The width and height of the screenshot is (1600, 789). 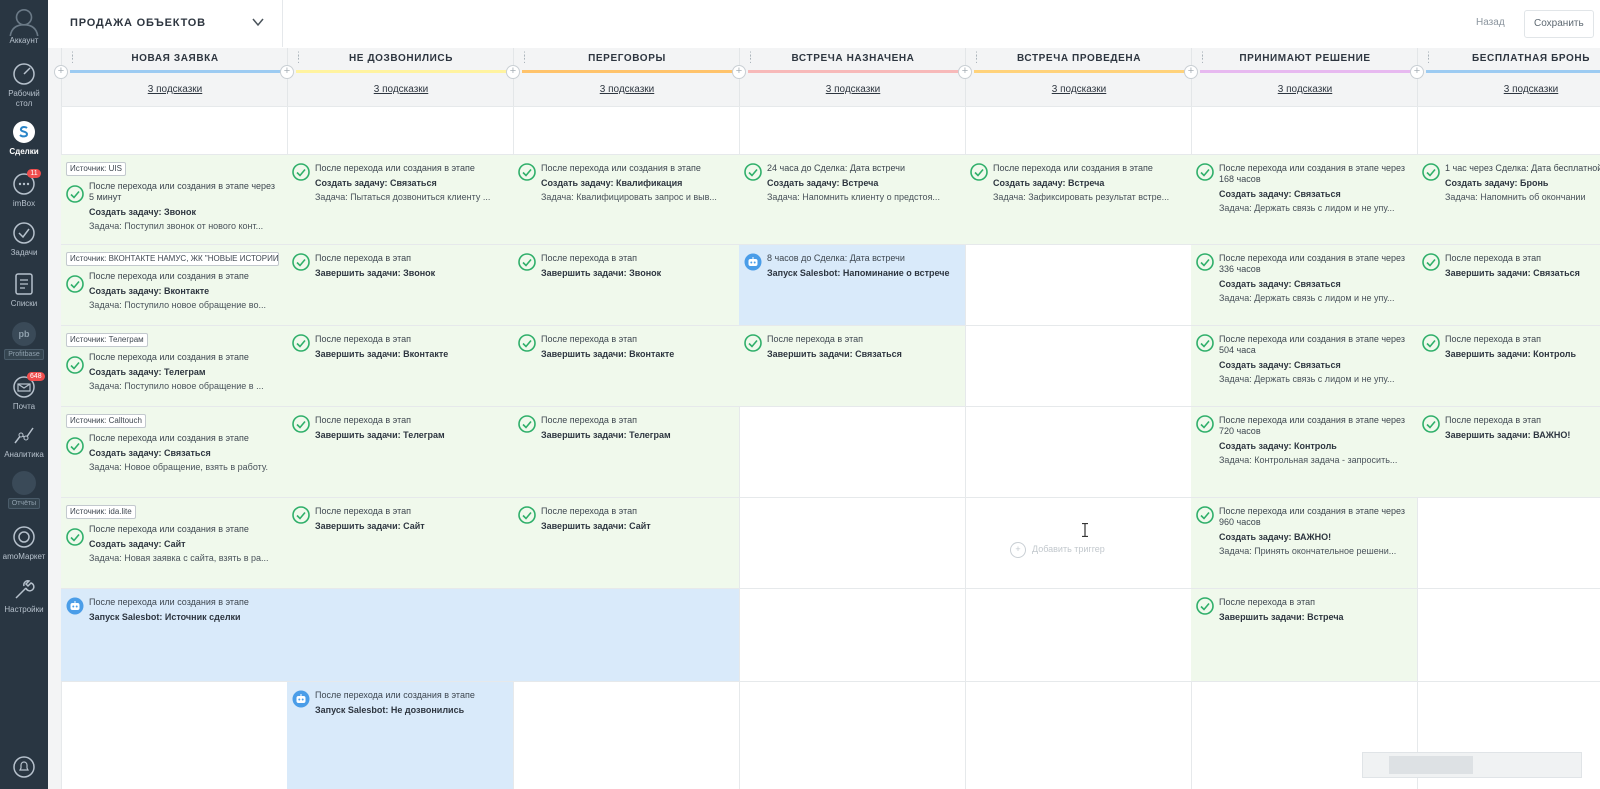 I want to click on nav-imbox: 11 imBox, so click(x=24, y=188).